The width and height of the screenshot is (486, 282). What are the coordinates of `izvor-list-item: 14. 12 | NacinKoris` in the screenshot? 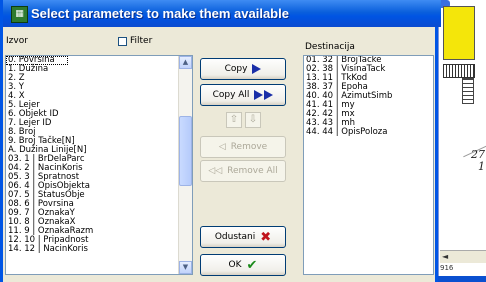 It's located at (99, 249).